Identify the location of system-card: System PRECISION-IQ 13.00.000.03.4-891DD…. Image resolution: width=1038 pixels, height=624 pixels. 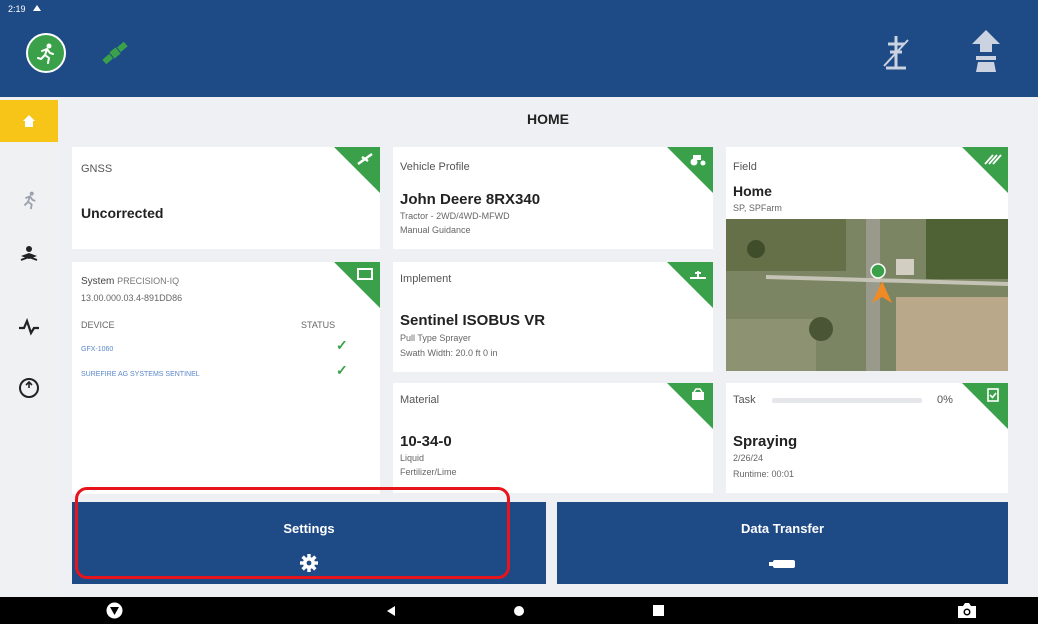
(226, 378).